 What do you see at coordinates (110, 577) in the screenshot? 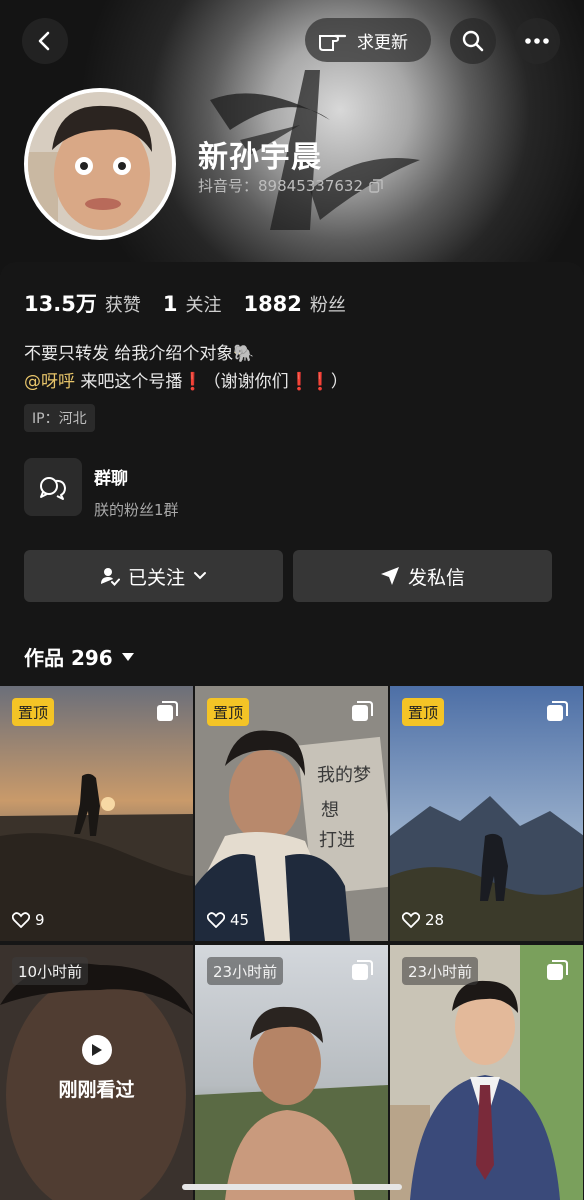
I see `user-check-icon` at bounding box center [110, 577].